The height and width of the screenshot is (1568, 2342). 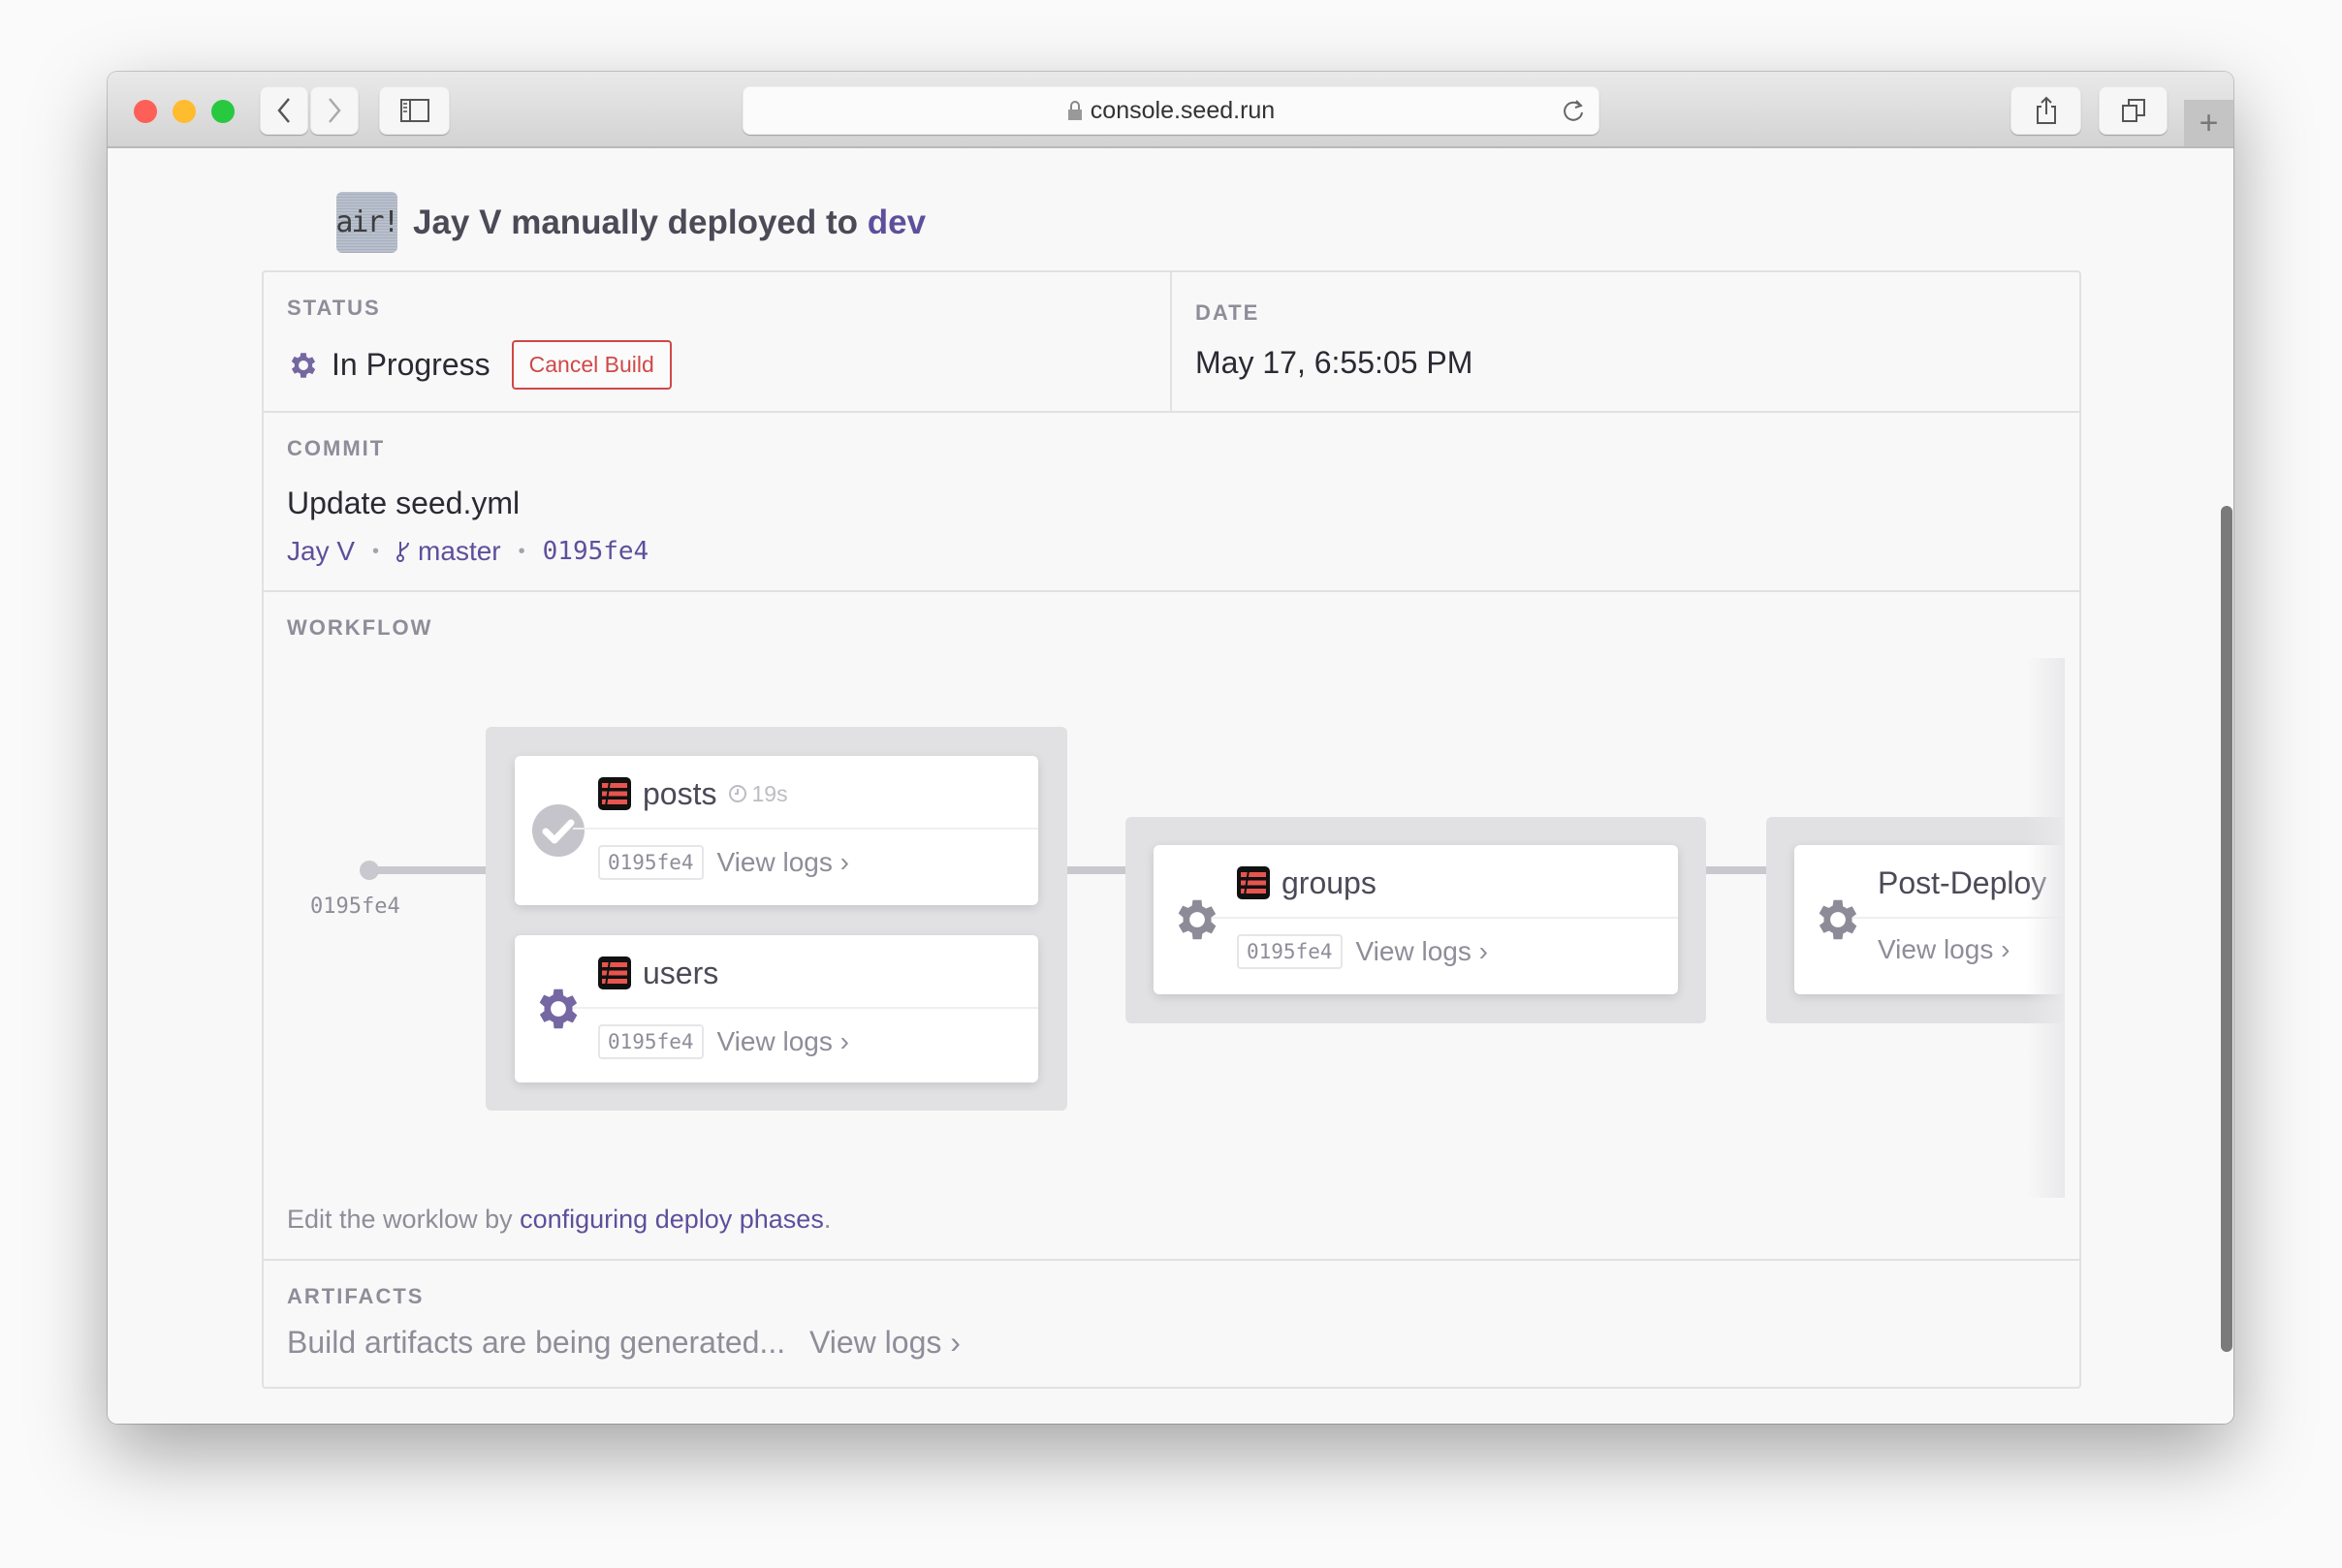 I want to click on minimize-window-button, so click(x=184, y=112).